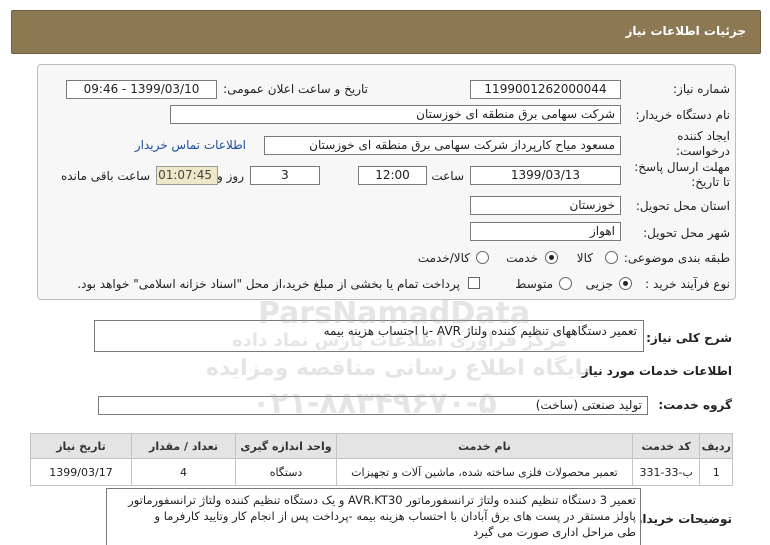 The width and height of the screenshot is (770, 545). I want to click on col-header-service-code: کد خدمت, so click(666, 446).